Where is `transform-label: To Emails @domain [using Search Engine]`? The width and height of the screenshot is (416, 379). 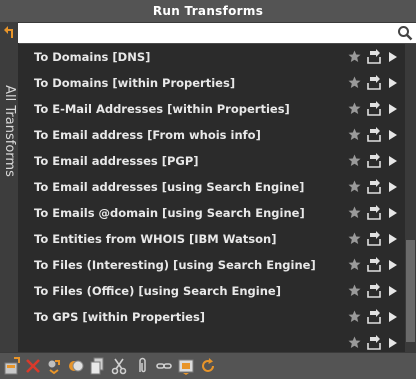
transform-label: To Emails @domain [using Search Engine] is located at coordinates (169, 213).